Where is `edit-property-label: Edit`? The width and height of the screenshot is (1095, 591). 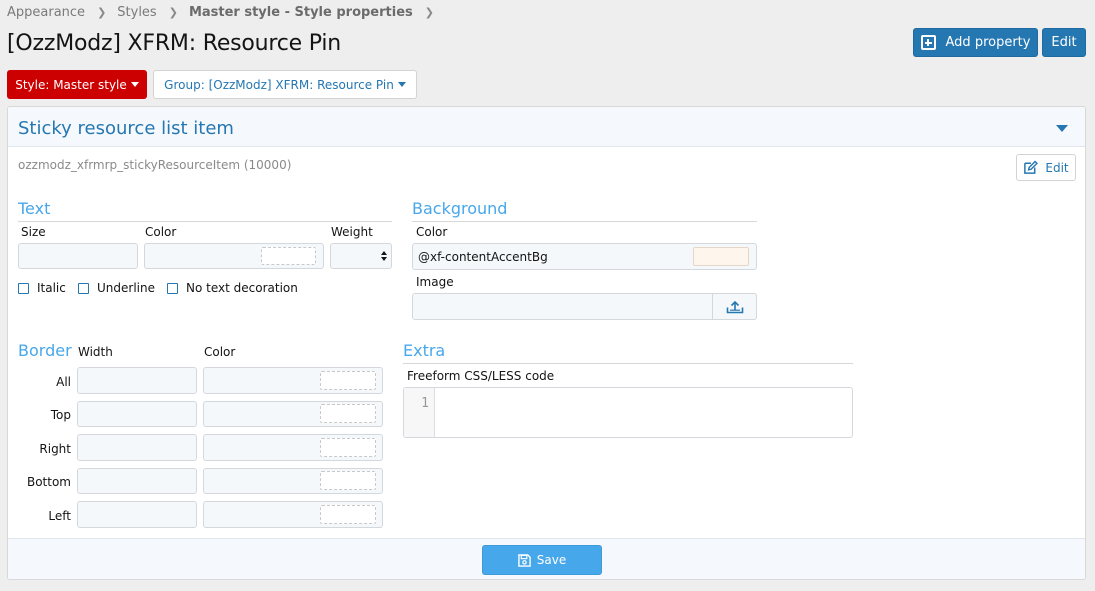 edit-property-label: Edit is located at coordinates (1057, 167).